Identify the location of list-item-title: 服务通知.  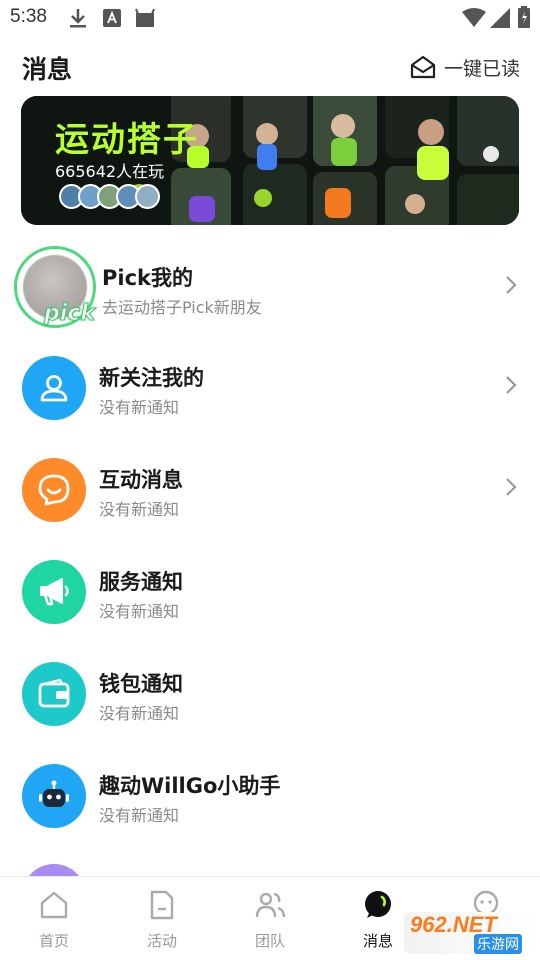
(141, 582).